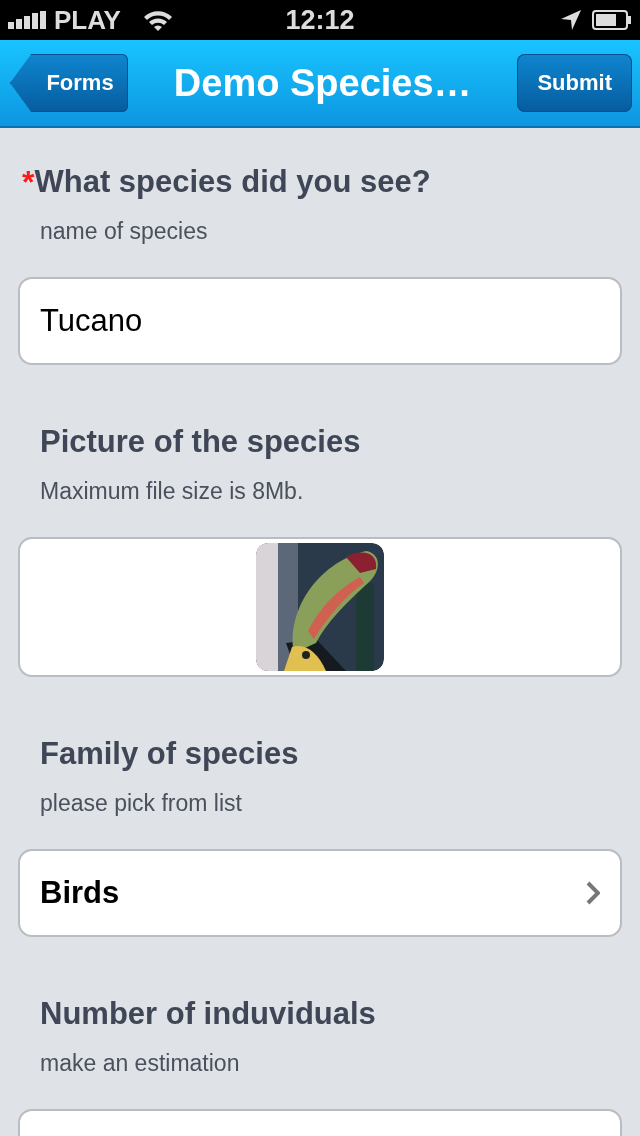  Describe the element at coordinates (320, 893) in the screenshot. I see `select-field: Birds` at that location.